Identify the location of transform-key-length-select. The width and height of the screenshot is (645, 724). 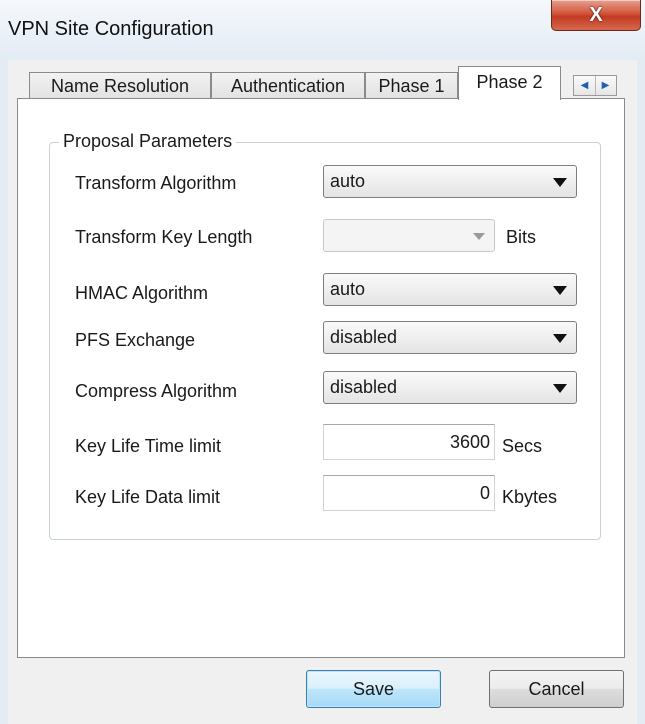
(409, 235).